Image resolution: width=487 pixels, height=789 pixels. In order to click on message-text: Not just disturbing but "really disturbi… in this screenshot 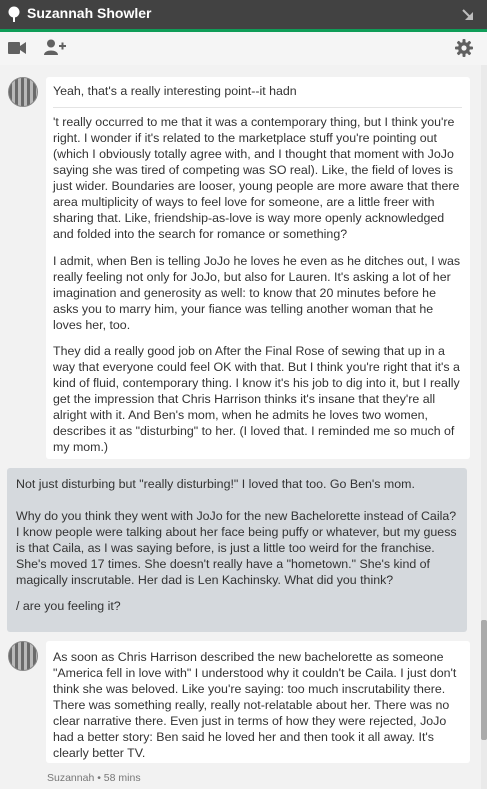, I will do `click(215, 484)`.